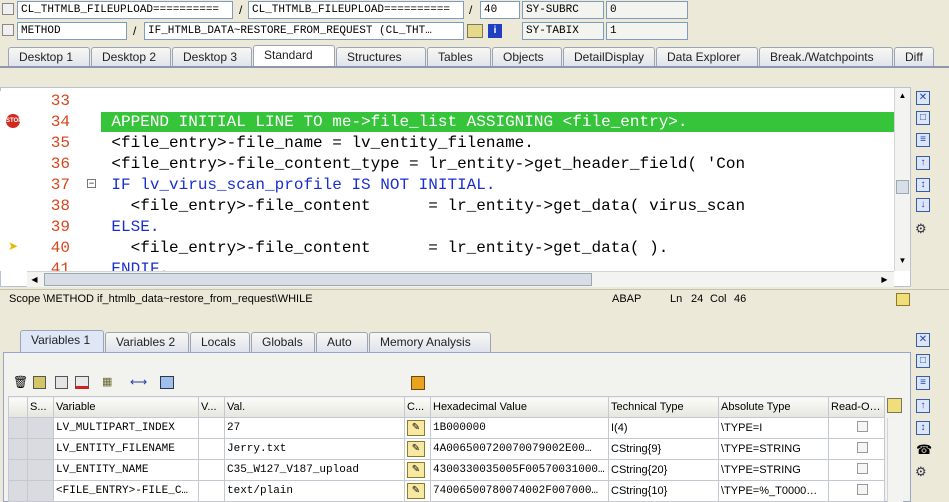  What do you see at coordinates (459, 57) in the screenshot?
I see `tab-tables: Tables` at bounding box center [459, 57].